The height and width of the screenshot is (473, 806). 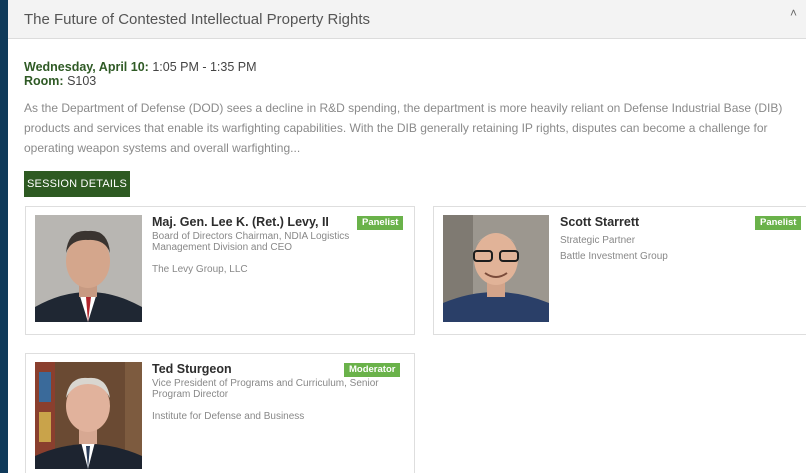 I want to click on chevron-up-icon: ˄, so click(x=797, y=13).